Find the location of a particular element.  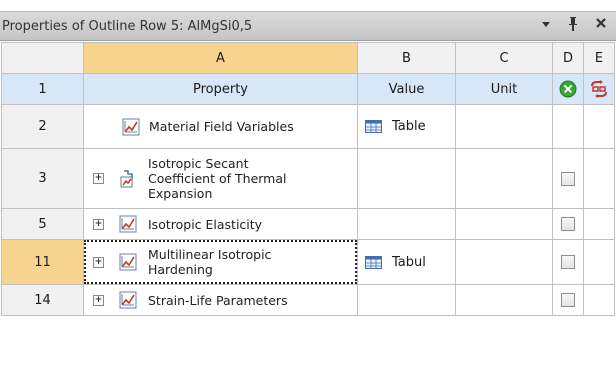

pin-icon is located at coordinates (573, 26).